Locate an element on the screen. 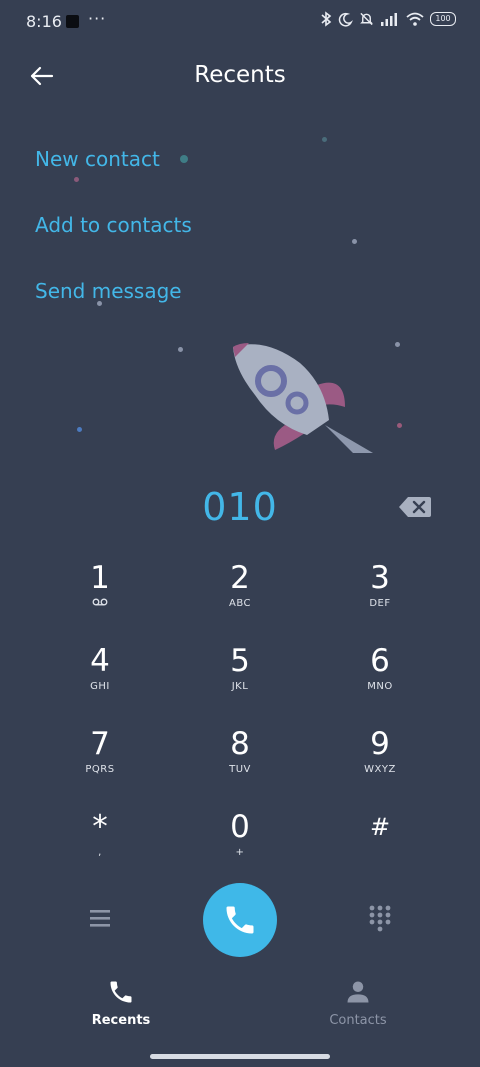 This screenshot has width=480, height=1067. rocket-illustration is located at coordinates (303, 398).